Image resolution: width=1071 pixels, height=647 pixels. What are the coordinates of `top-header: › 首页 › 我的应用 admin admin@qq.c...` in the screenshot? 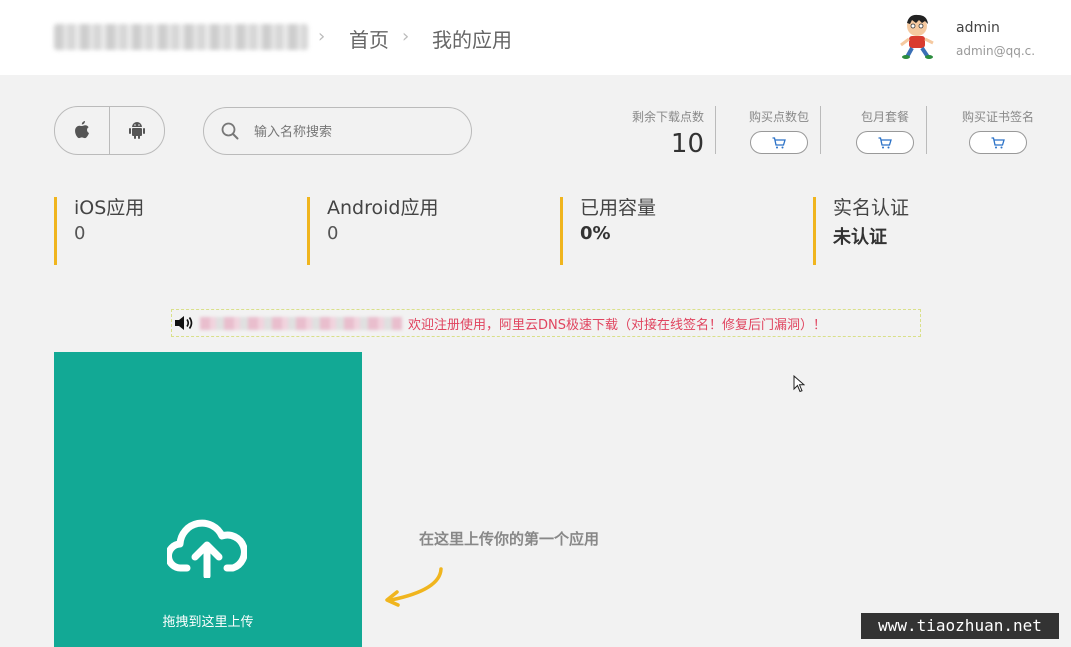 It's located at (535, 37).